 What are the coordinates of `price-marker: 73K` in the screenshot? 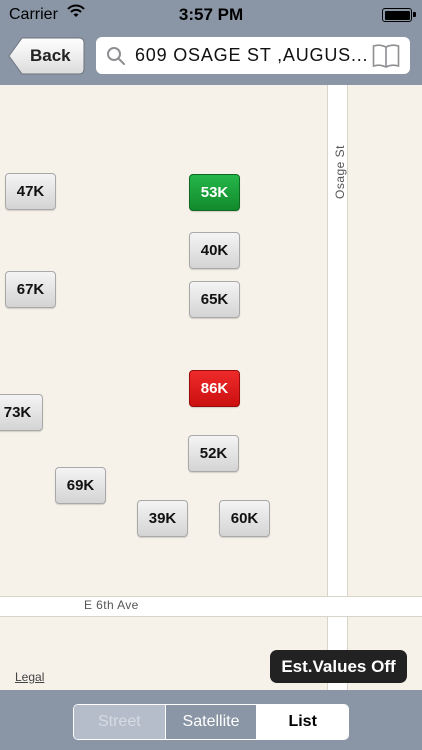 It's located at (21, 412).